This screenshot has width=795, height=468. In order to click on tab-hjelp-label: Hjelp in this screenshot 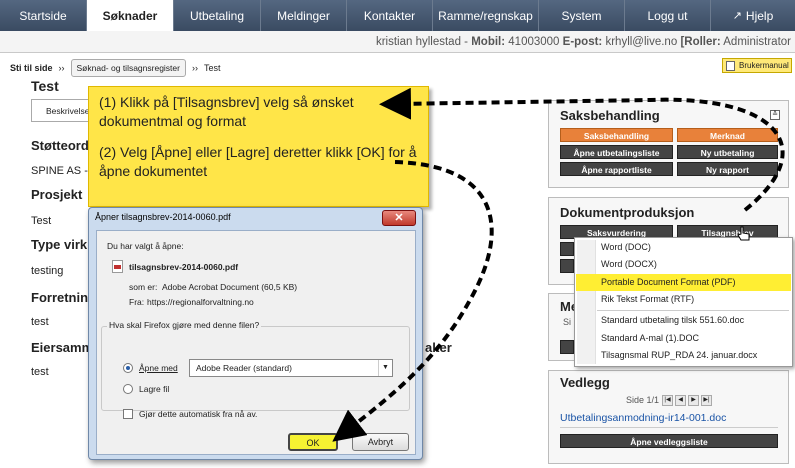, I will do `click(759, 15)`.